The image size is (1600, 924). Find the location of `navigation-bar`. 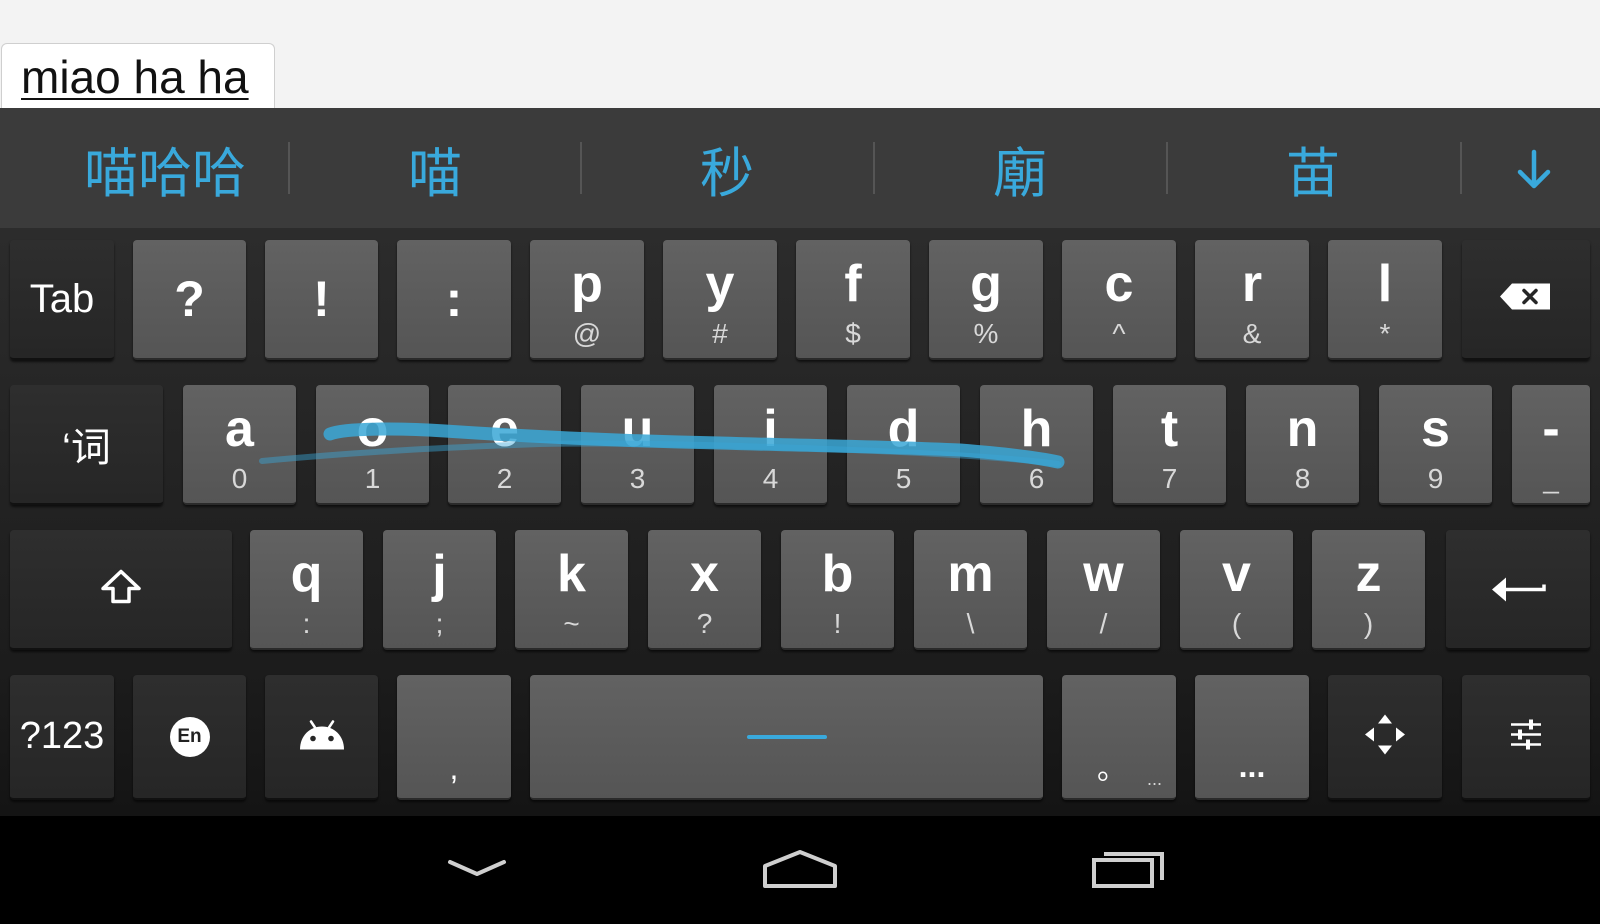

navigation-bar is located at coordinates (800, 870).